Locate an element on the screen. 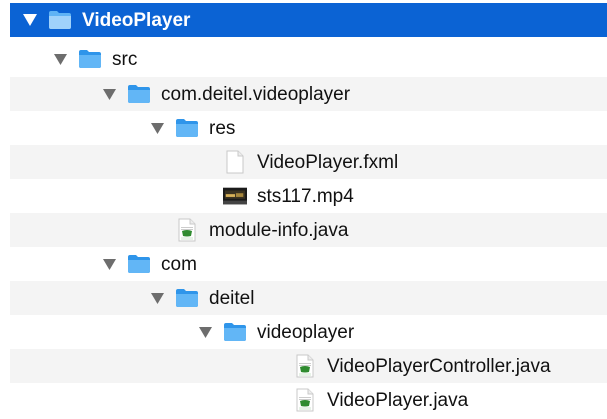 The image size is (607, 419). tree-row-label: deitel is located at coordinates (232, 298).